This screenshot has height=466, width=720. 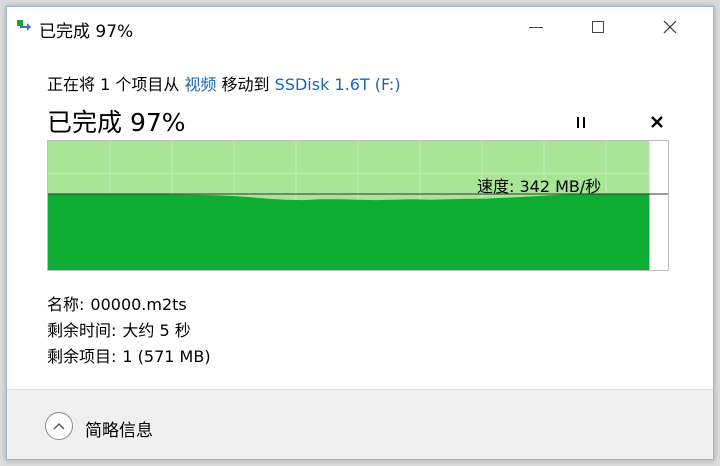 What do you see at coordinates (82, 330) in the screenshot?
I see `time-remaining-label: 剩余时间:` at bounding box center [82, 330].